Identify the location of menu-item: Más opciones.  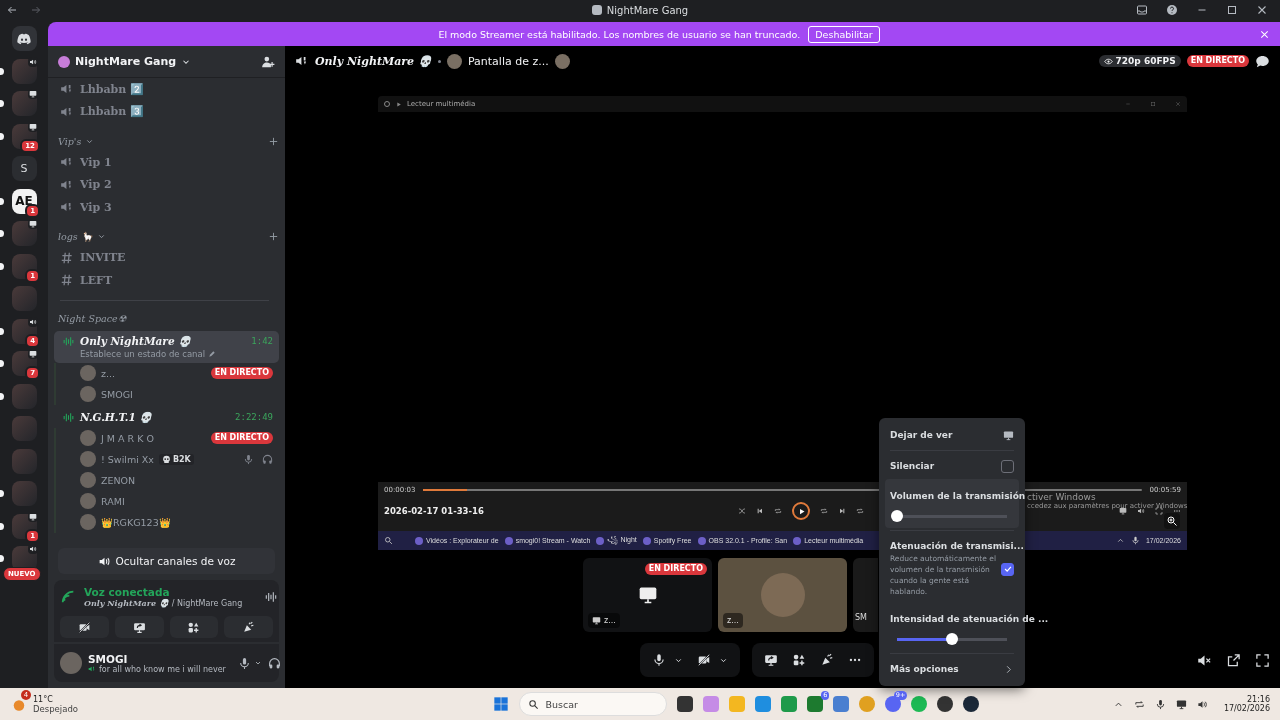
(952, 669).